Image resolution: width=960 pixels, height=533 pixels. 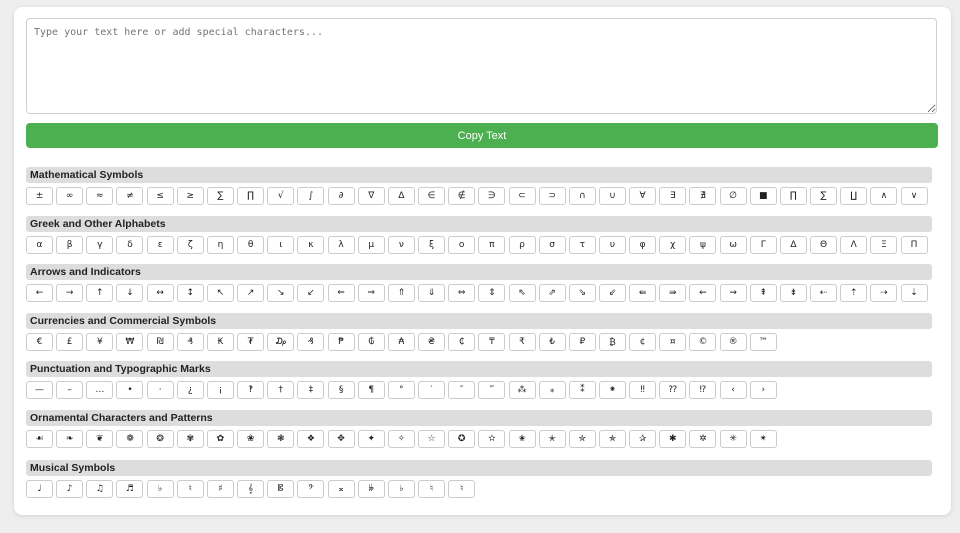 What do you see at coordinates (462, 342) in the screenshot?
I see `char-button: ₵` at bounding box center [462, 342].